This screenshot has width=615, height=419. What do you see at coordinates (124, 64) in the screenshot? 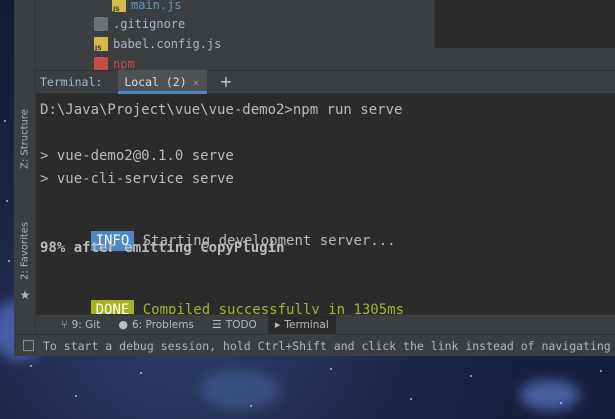
I see `tree-item-label: npm` at bounding box center [124, 64].